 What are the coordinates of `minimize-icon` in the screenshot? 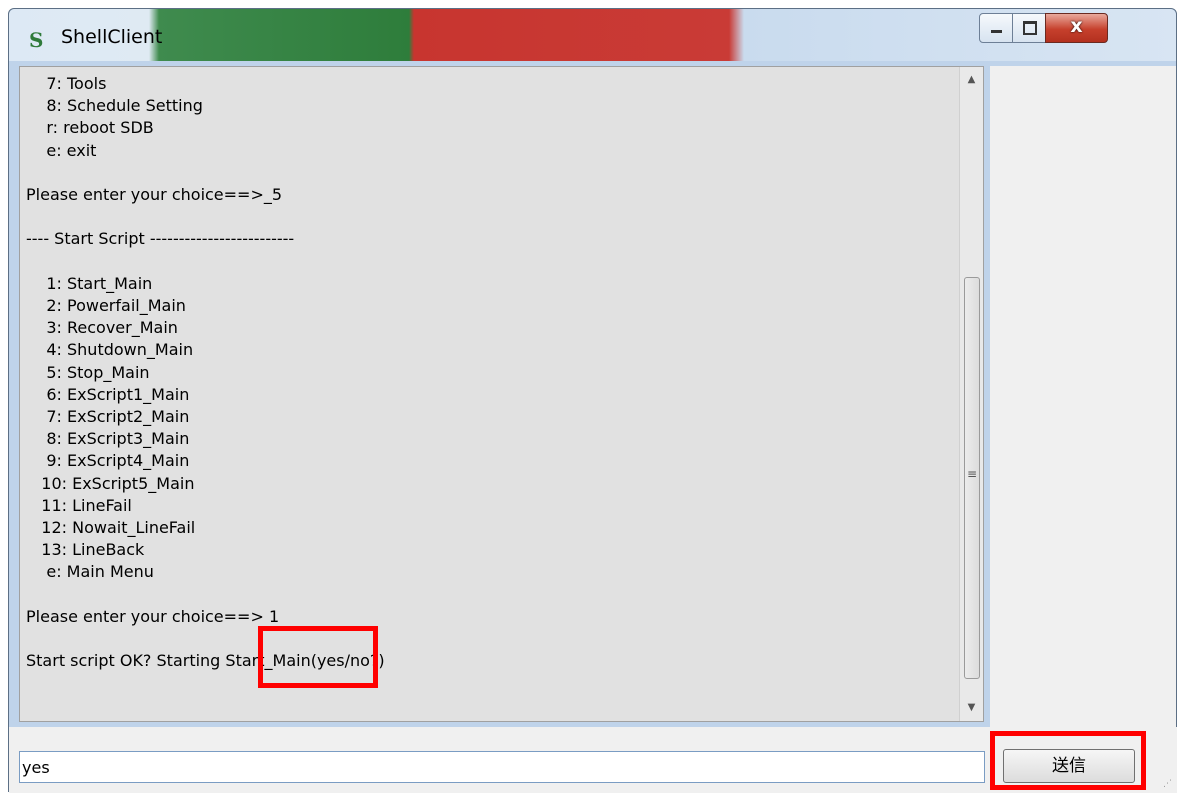 It's located at (996, 31).